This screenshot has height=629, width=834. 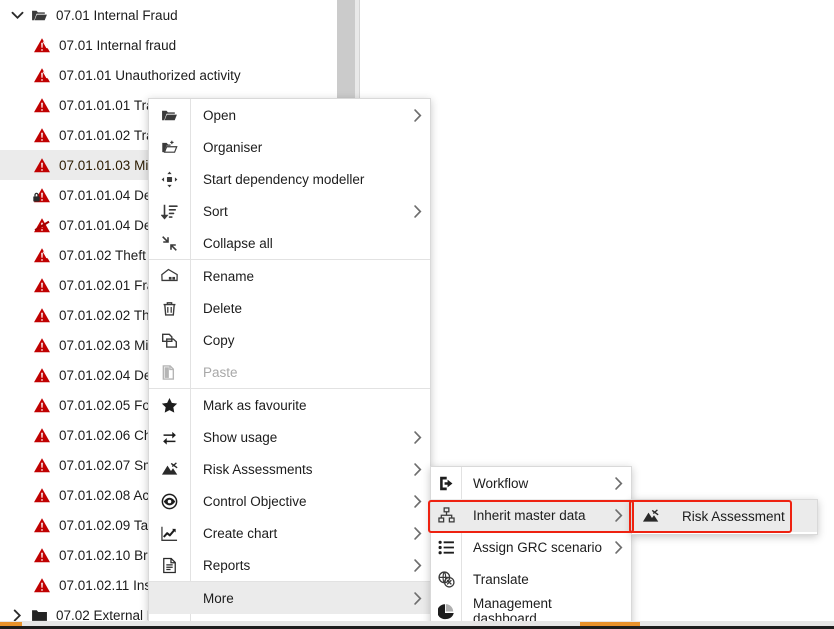 What do you see at coordinates (501, 483) in the screenshot?
I see `menu-item-label: Workflow` at bounding box center [501, 483].